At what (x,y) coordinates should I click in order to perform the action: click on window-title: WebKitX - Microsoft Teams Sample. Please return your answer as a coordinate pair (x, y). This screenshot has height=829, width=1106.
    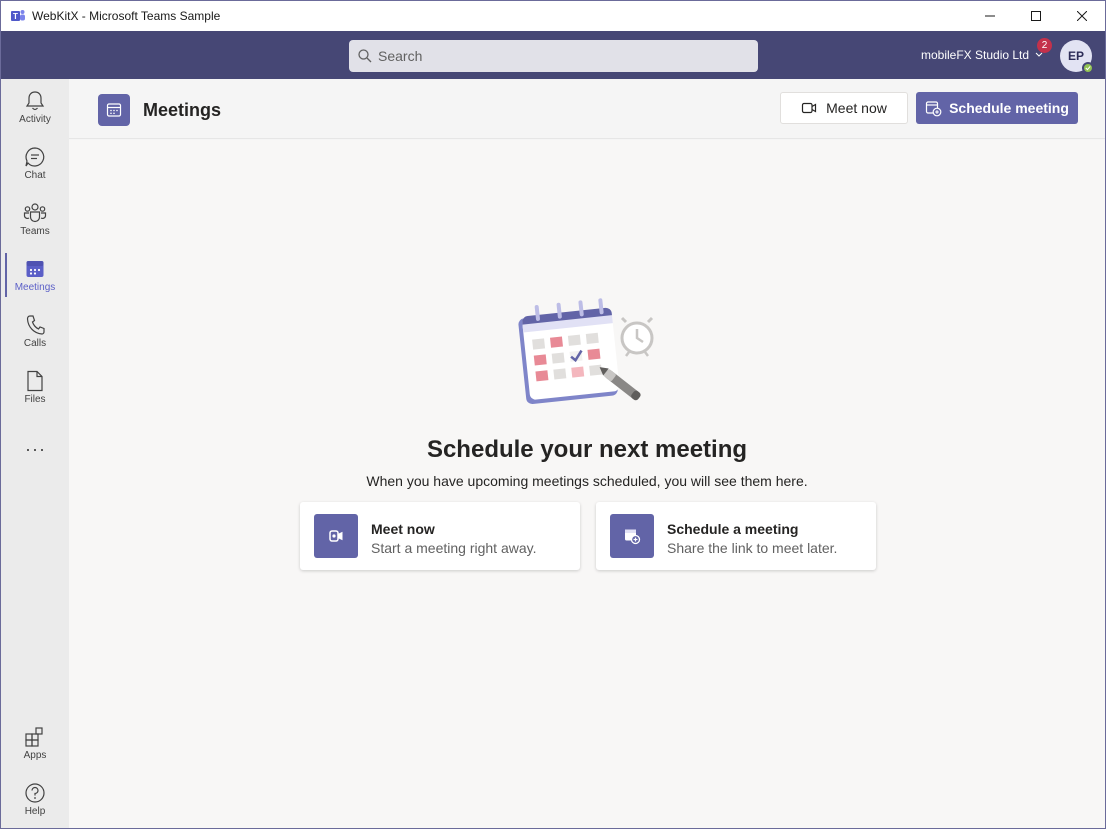
    Looking at the image, I should click on (126, 16).